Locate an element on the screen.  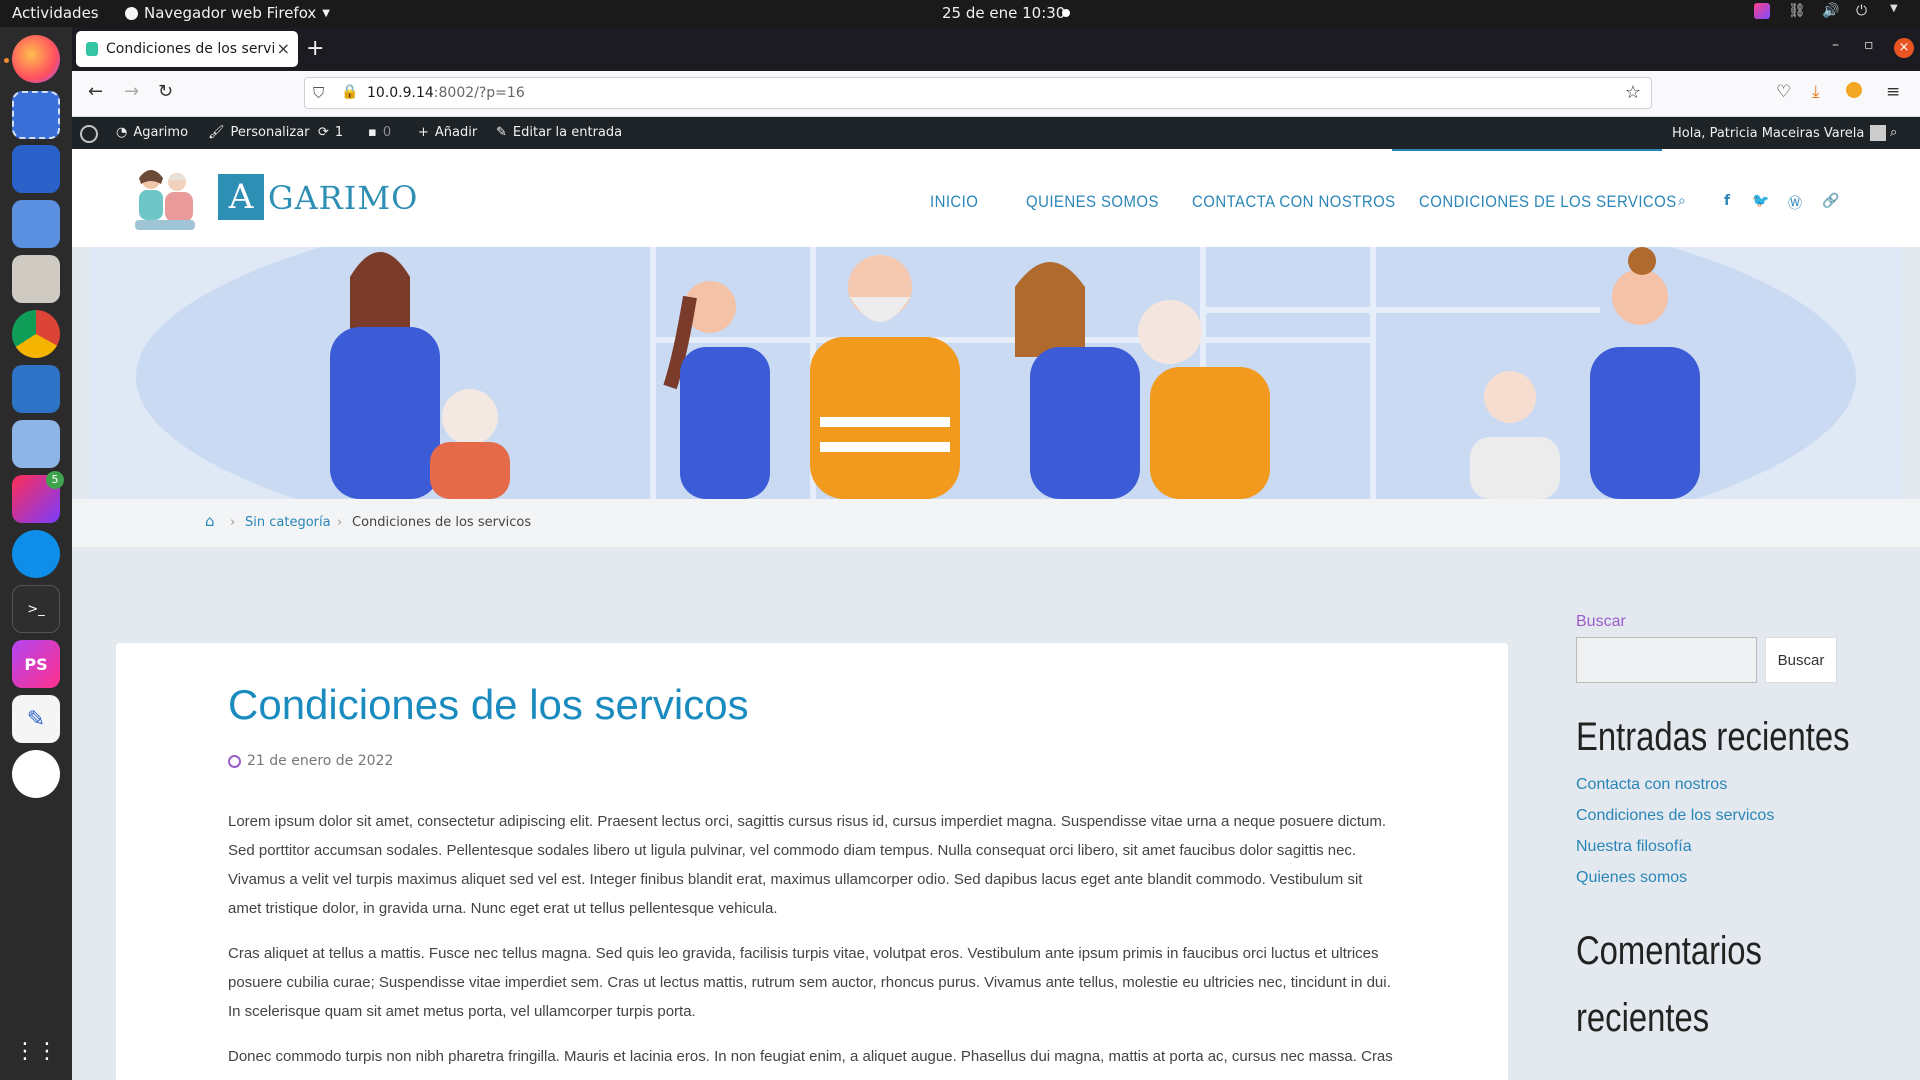
url-text: 10.0.9.14:8002/?p=16 is located at coordinates (446, 93).